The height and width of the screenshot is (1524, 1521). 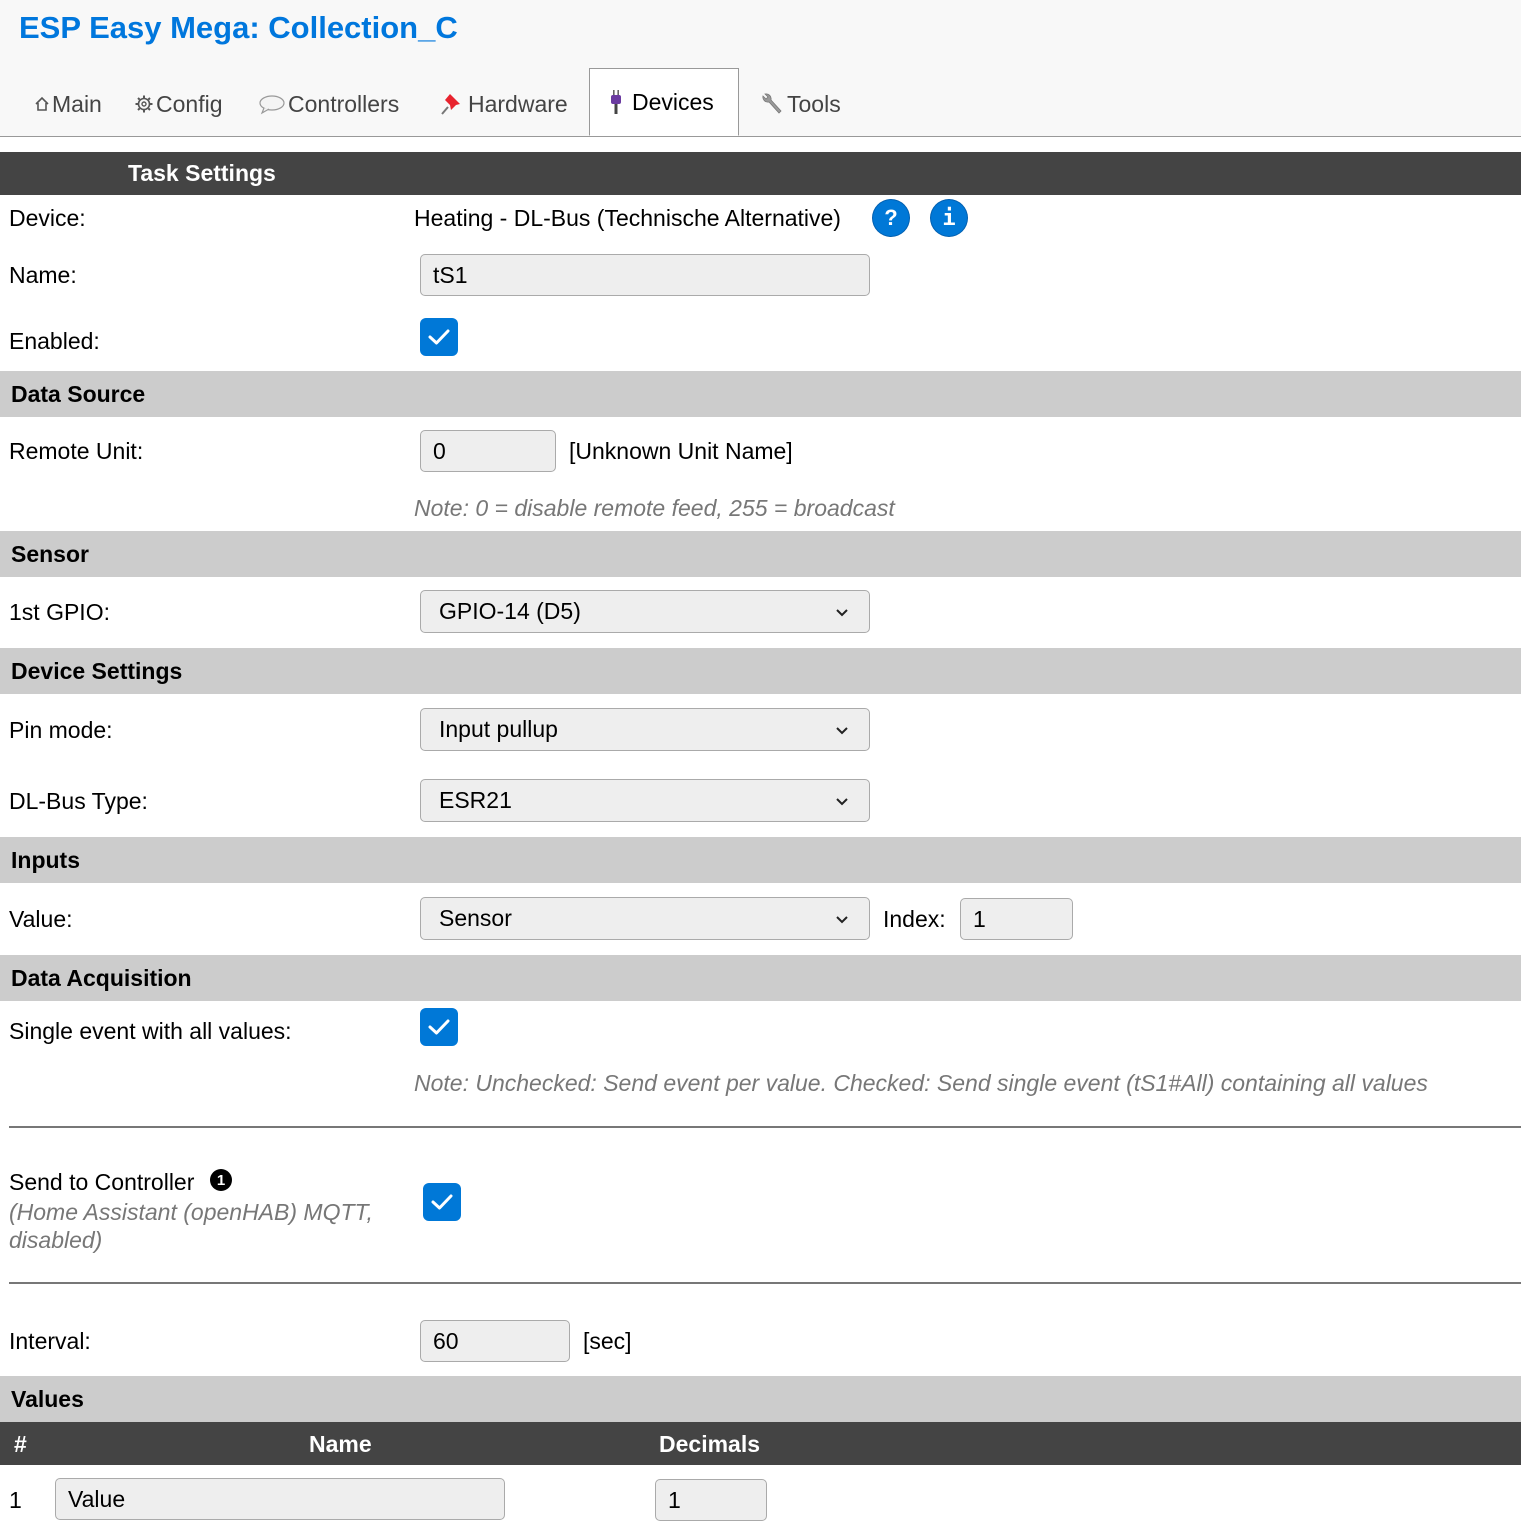 What do you see at coordinates (681, 451) in the screenshot?
I see `remote-unit-name: [Unknown Unit Name]` at bounding box center [681, 451].